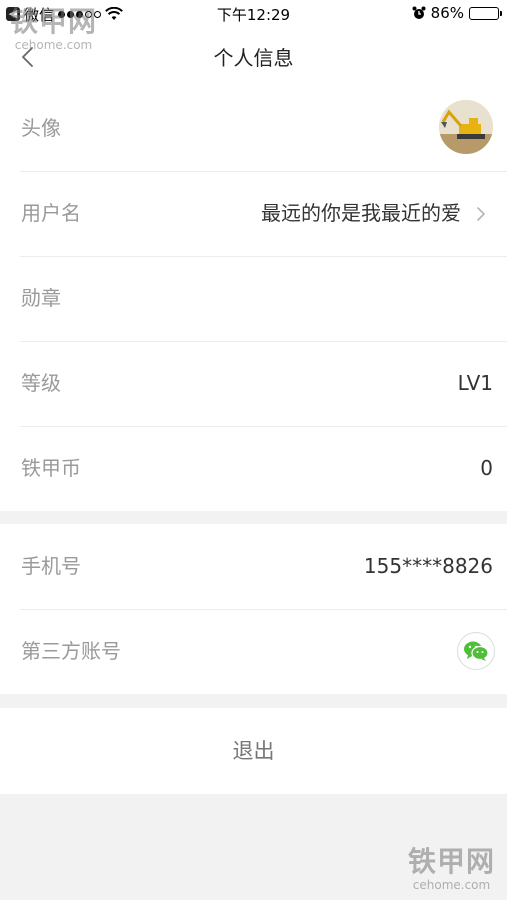  I want to click on phone-value: 155****8826, so click(428, 566).